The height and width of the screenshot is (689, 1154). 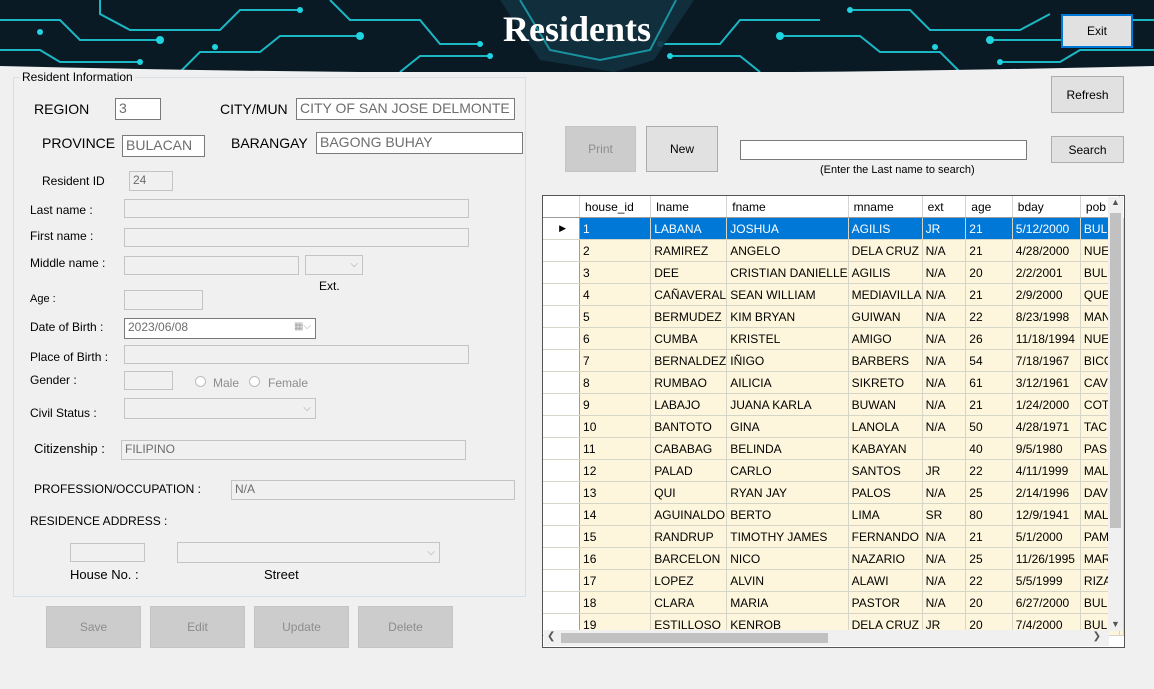 I want to click on table-cell, so click(x=944, y=448).